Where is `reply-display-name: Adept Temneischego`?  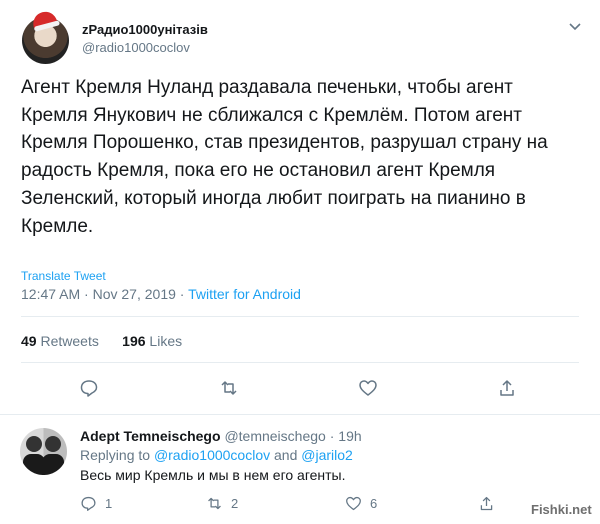 reply-display-name: Adept Temneischego is located at coordinates (150, 436).